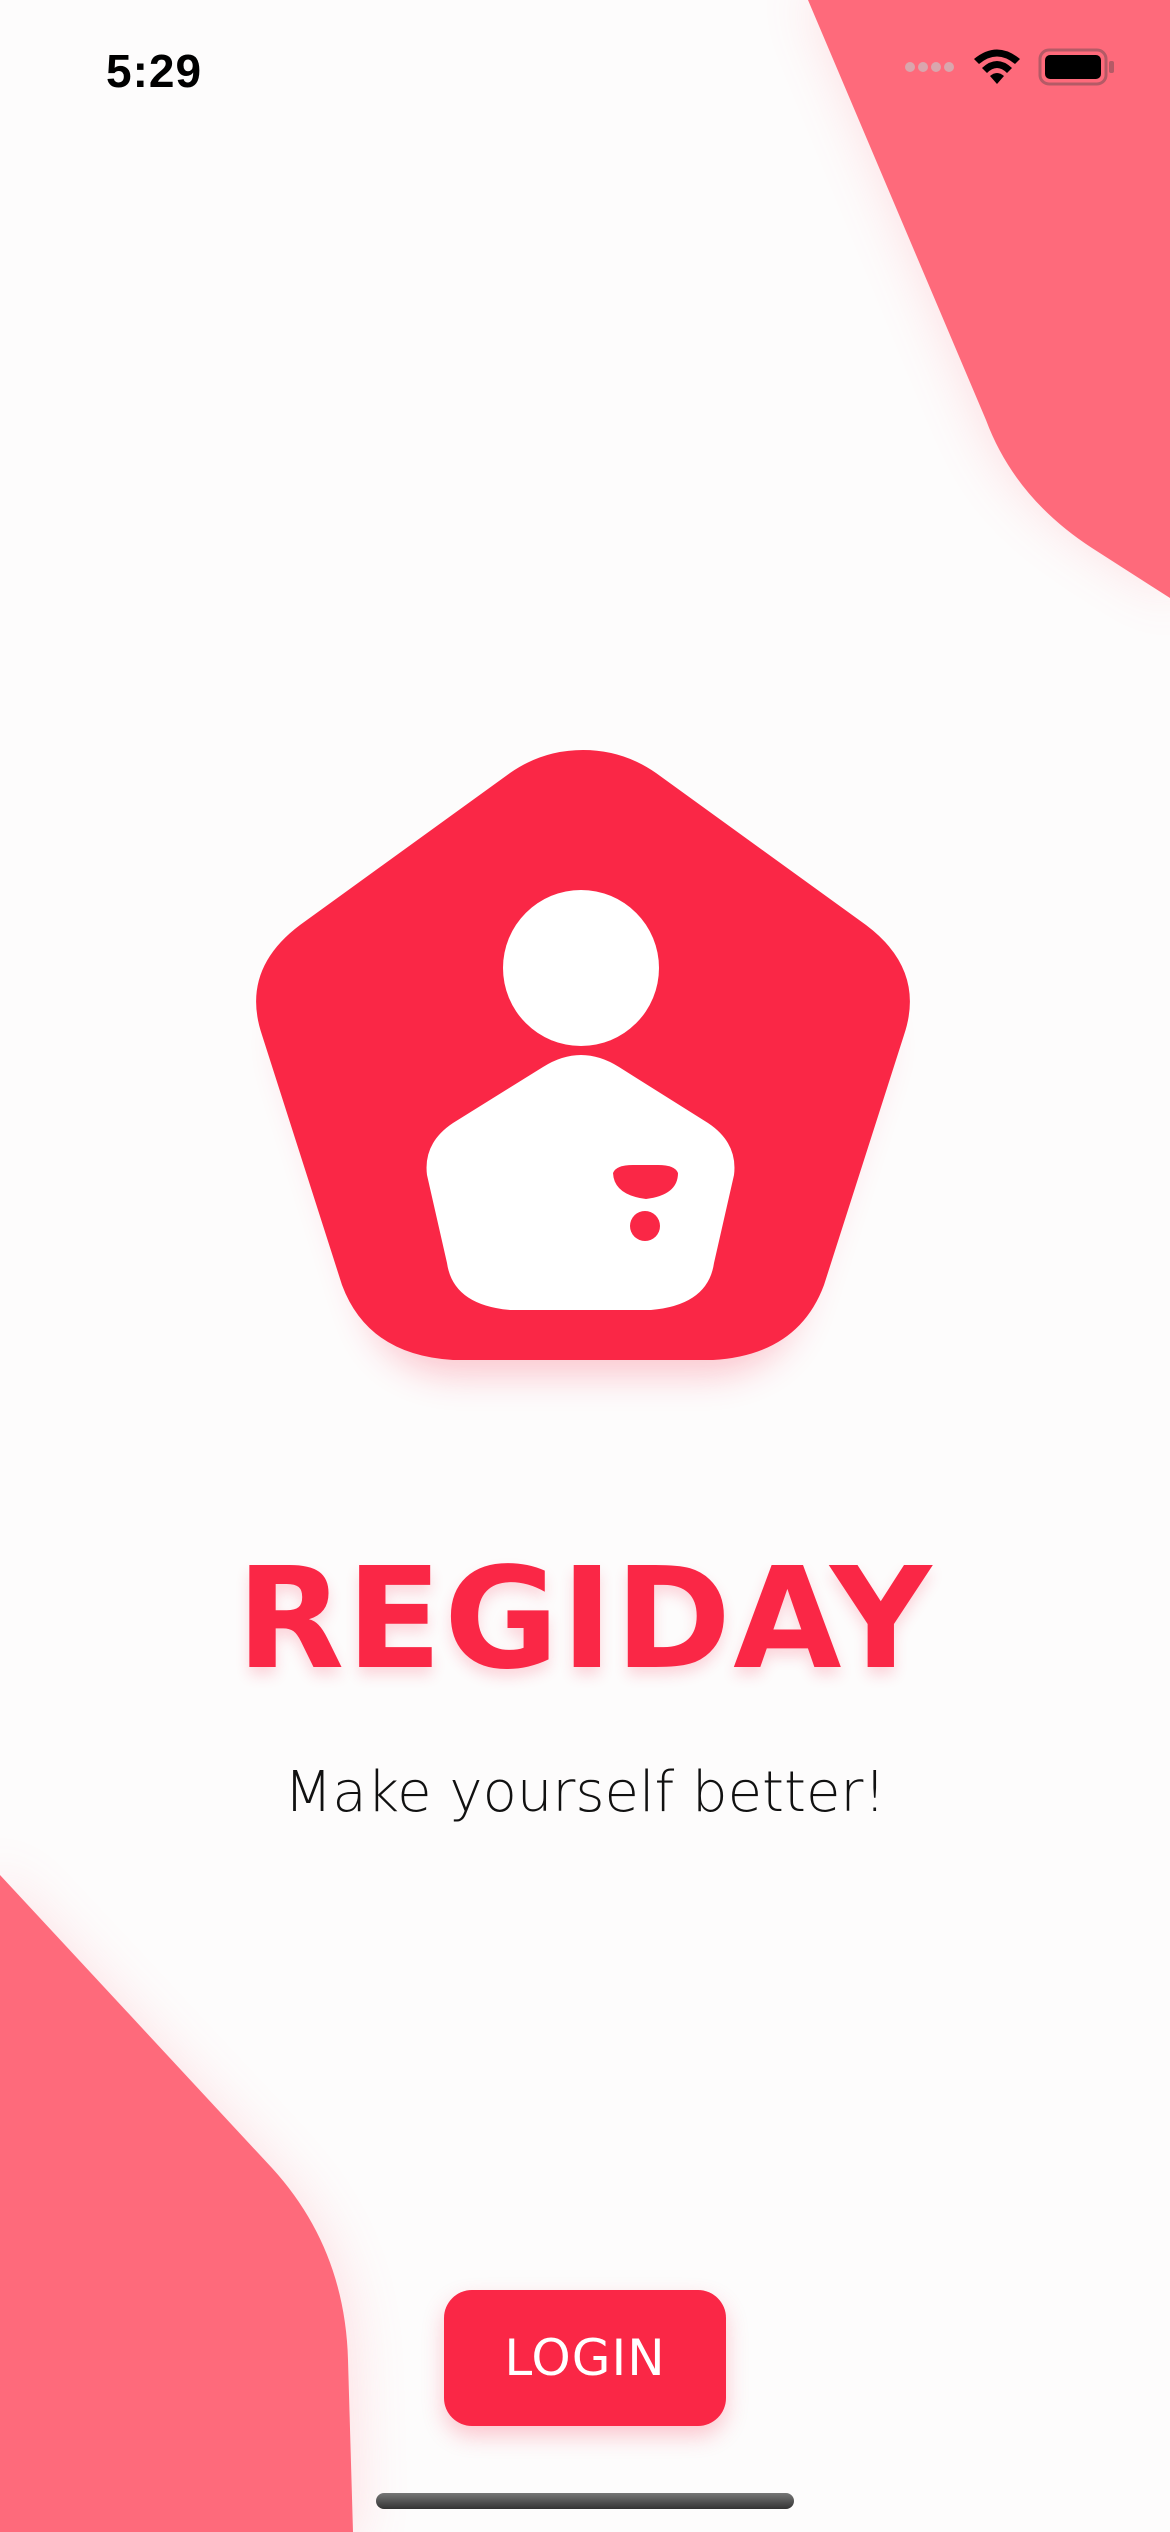 The image size is (1170, 2532). Describe the element at coordinates (929, 67) in the screenshot. I see `cellular-signal-icon` at that location.